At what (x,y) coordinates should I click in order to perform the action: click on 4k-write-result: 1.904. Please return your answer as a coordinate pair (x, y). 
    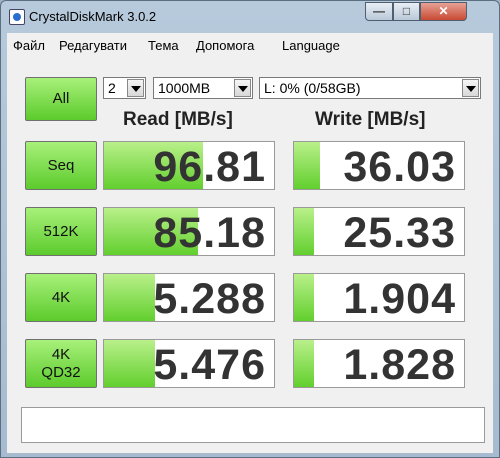
    Looking at the image, I should click on (379, 297).